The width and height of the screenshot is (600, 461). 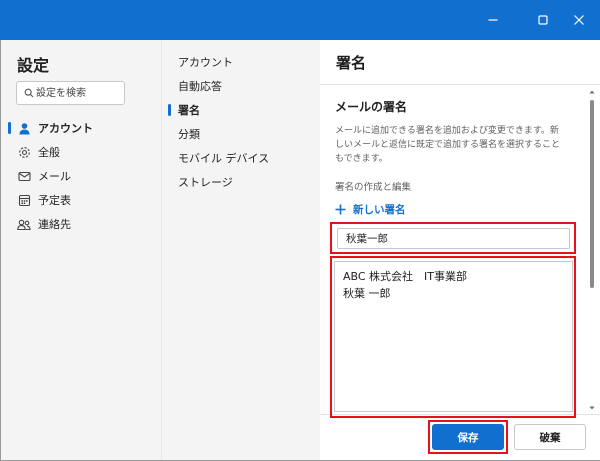 What do you see at coordinates (24, 152) in the screenshot?
I see `gear-icon` at bounding box center [24, 152].